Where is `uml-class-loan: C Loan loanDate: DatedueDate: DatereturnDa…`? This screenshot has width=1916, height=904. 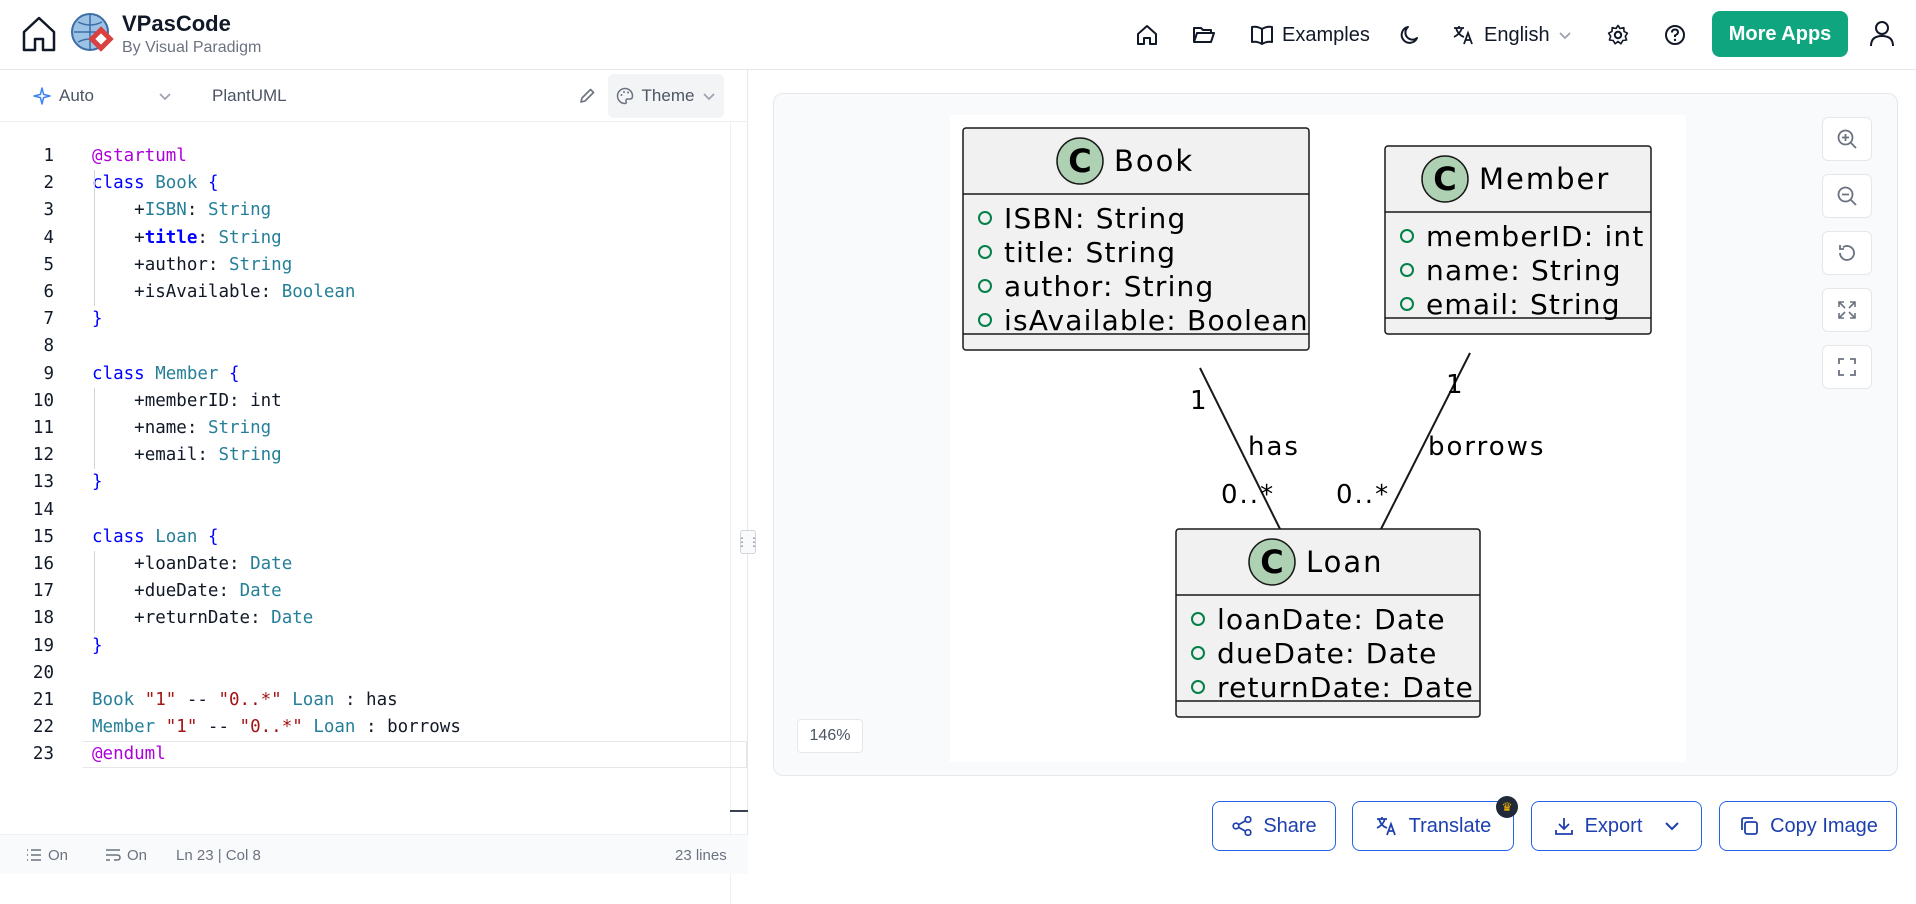 uml-class-loan: C Loan loanDate: DatedueDate: DatereturnDa… is located at coordinates (1328, 623).